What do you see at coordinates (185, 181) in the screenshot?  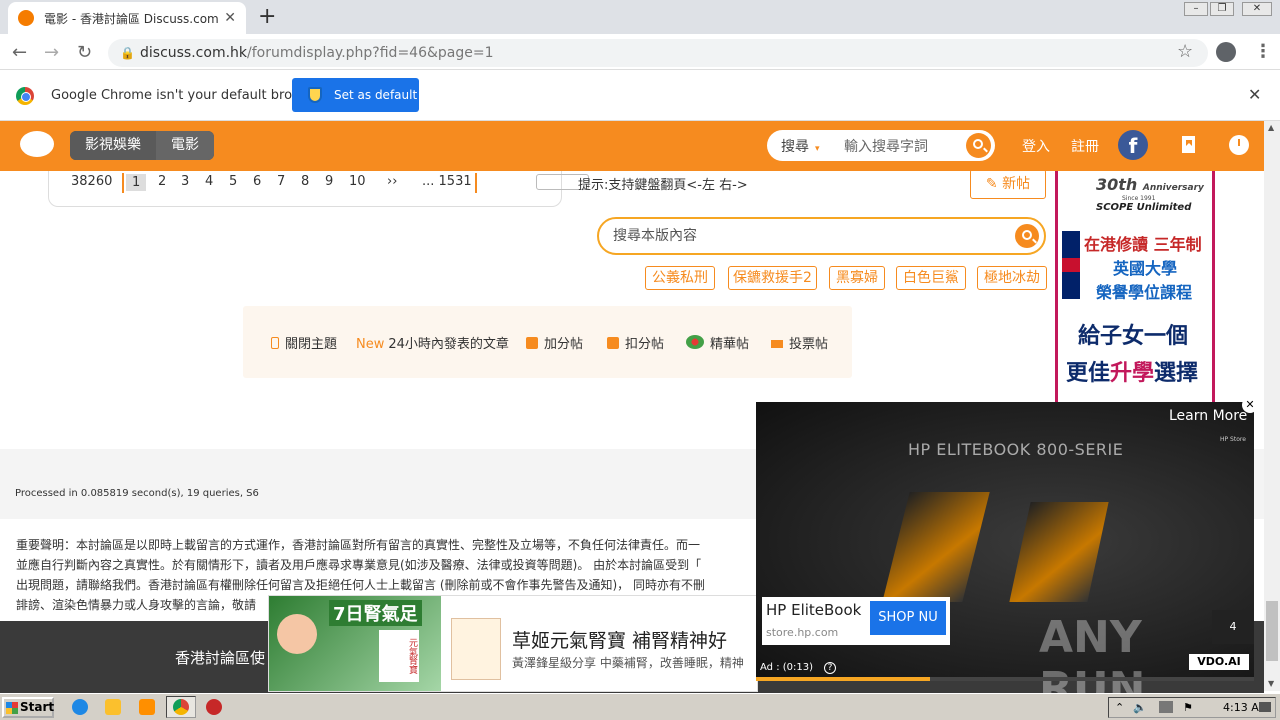 I see `page-link: 3` at bounding box center [185, 181].